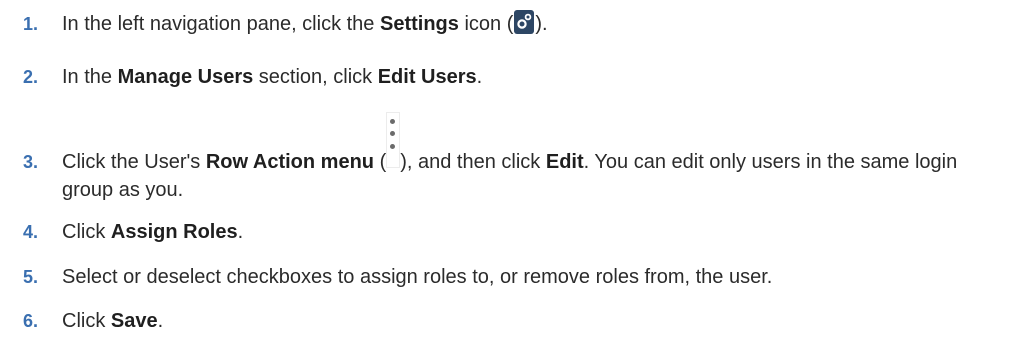  I want to click on save-label: Save, so click(134, 321).